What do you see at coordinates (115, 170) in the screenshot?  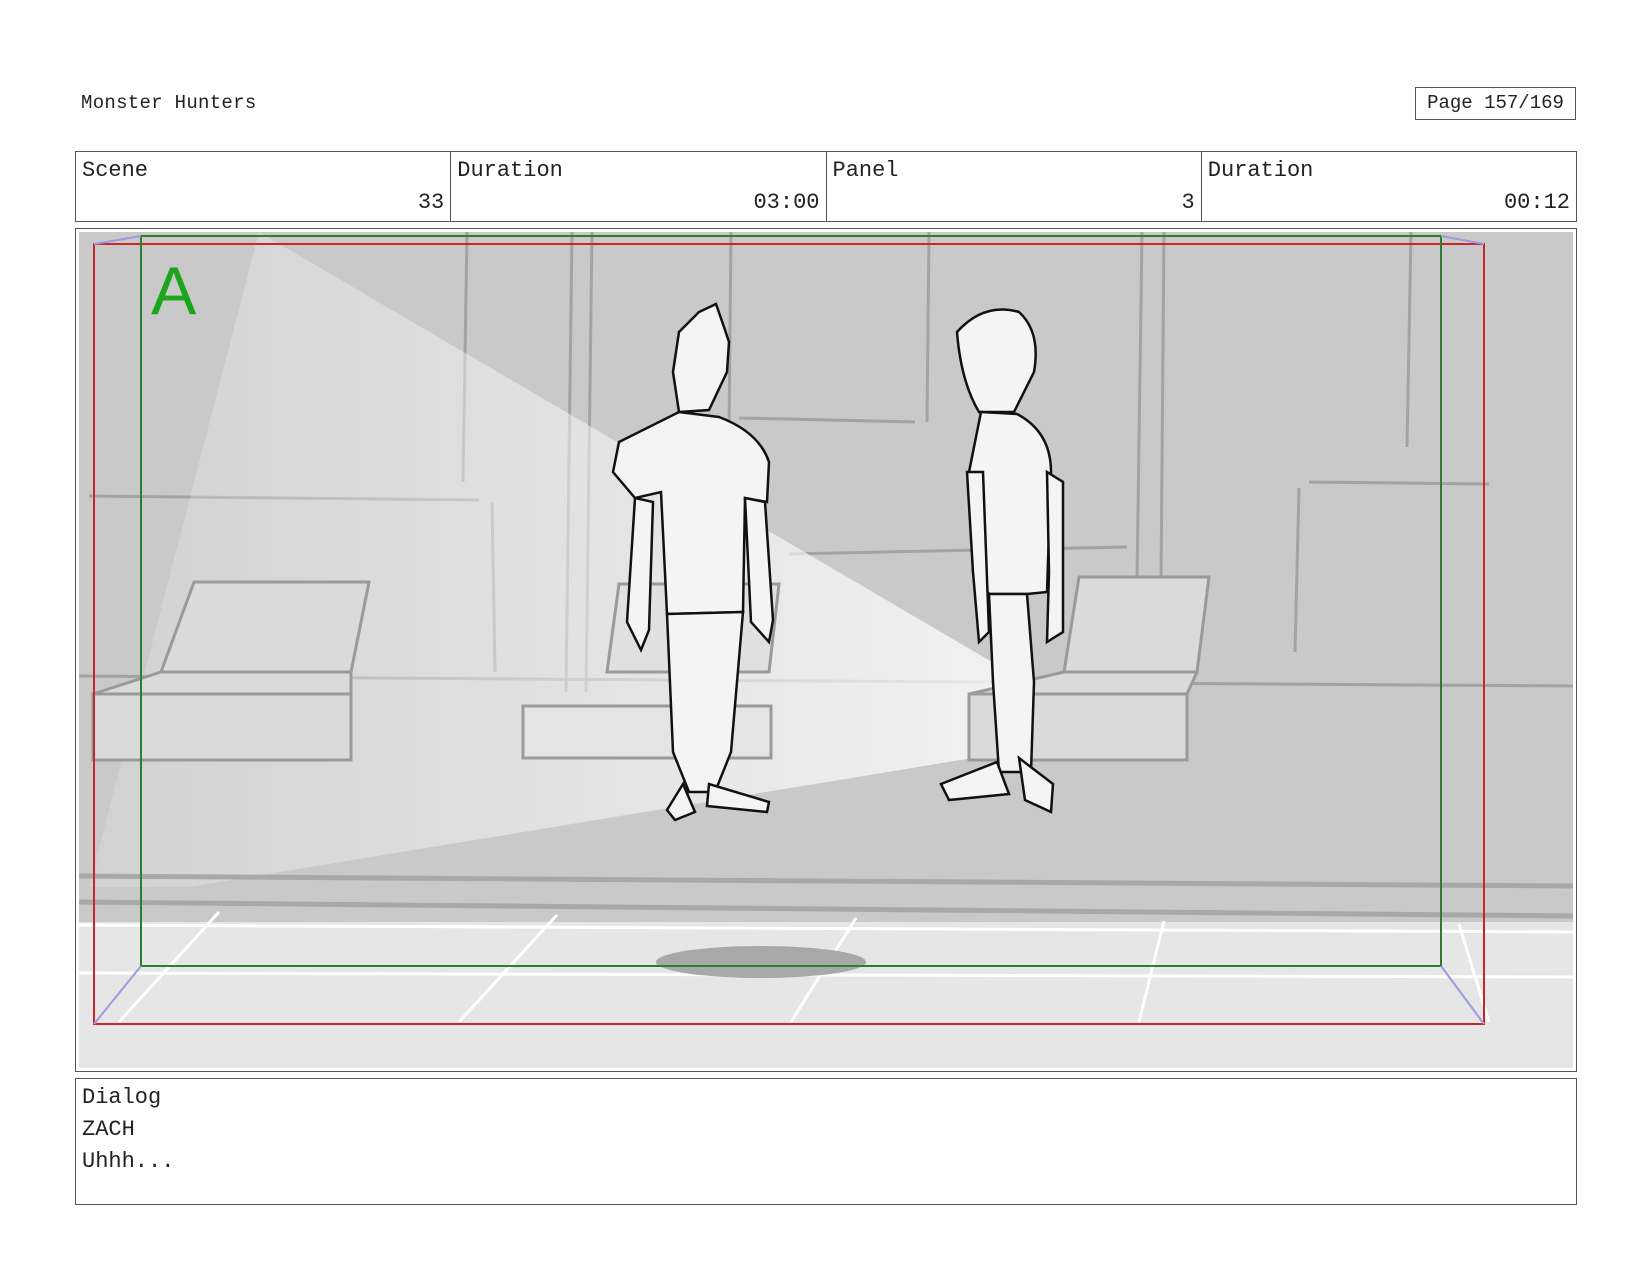 I see `scene-label: Scene` at bounding box center [115, 170].